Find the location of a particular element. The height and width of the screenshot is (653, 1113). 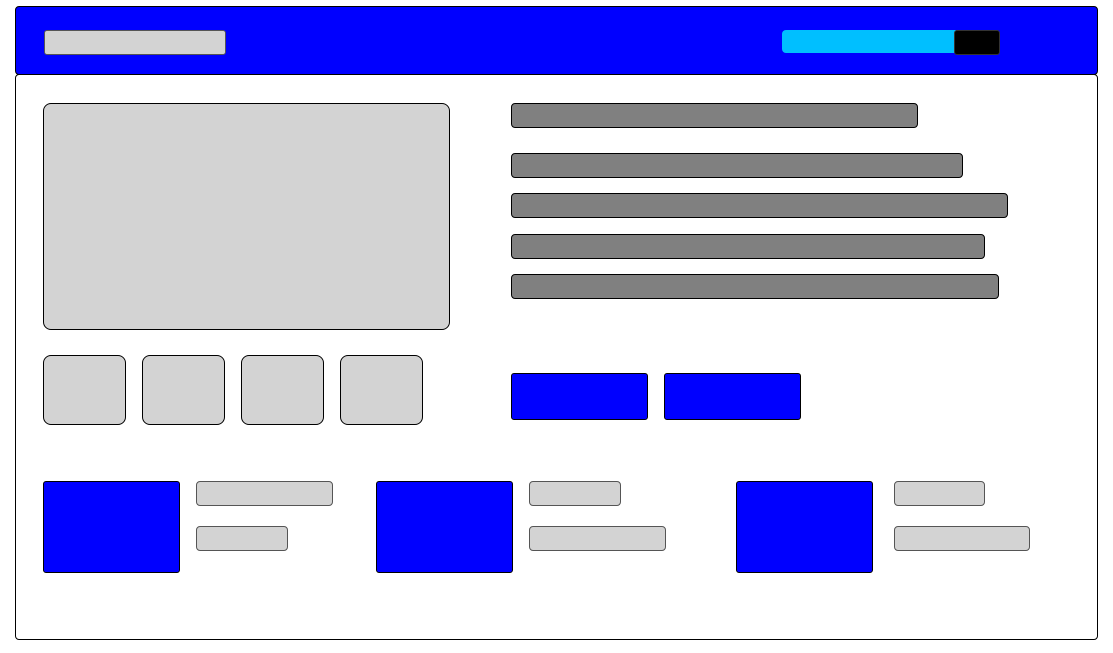

add-to-cart-button is located at coordinates (579, 396).